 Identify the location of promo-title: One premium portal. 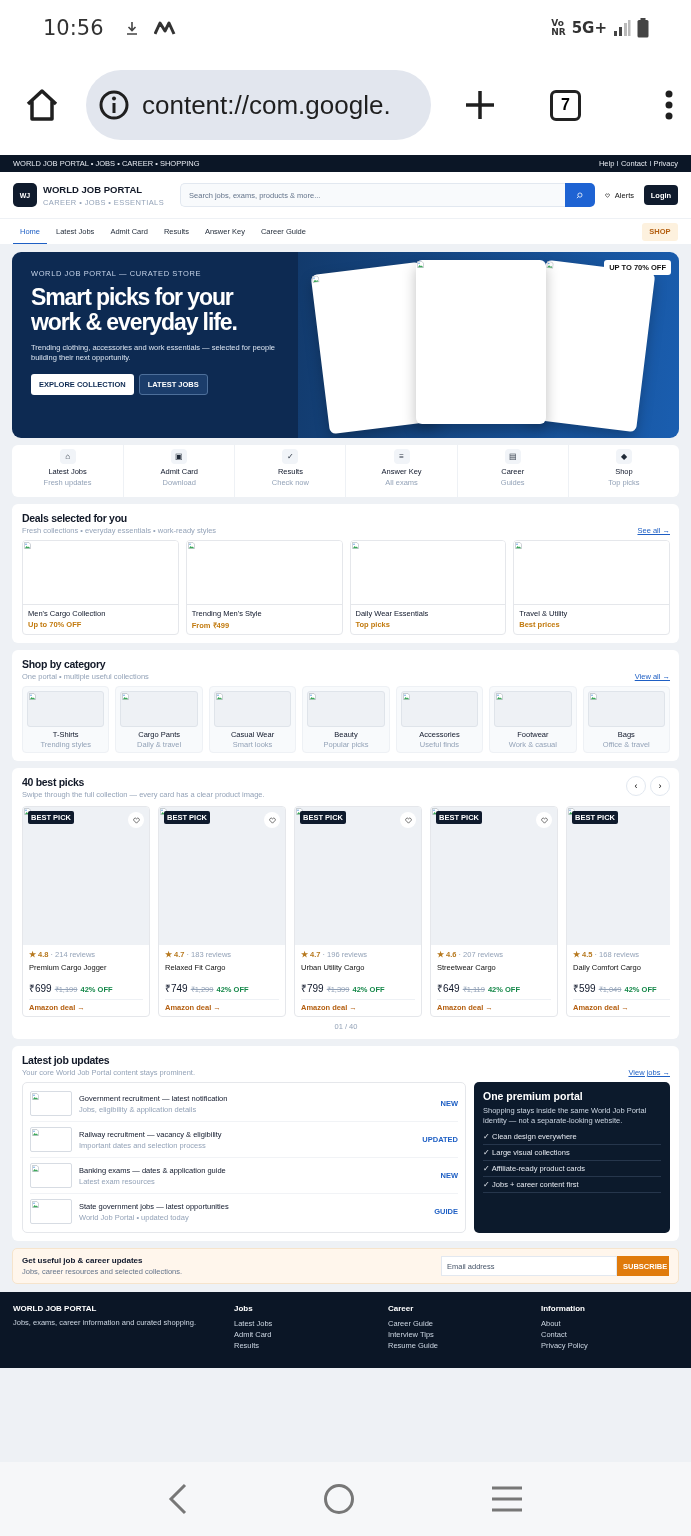
(533, 1096).